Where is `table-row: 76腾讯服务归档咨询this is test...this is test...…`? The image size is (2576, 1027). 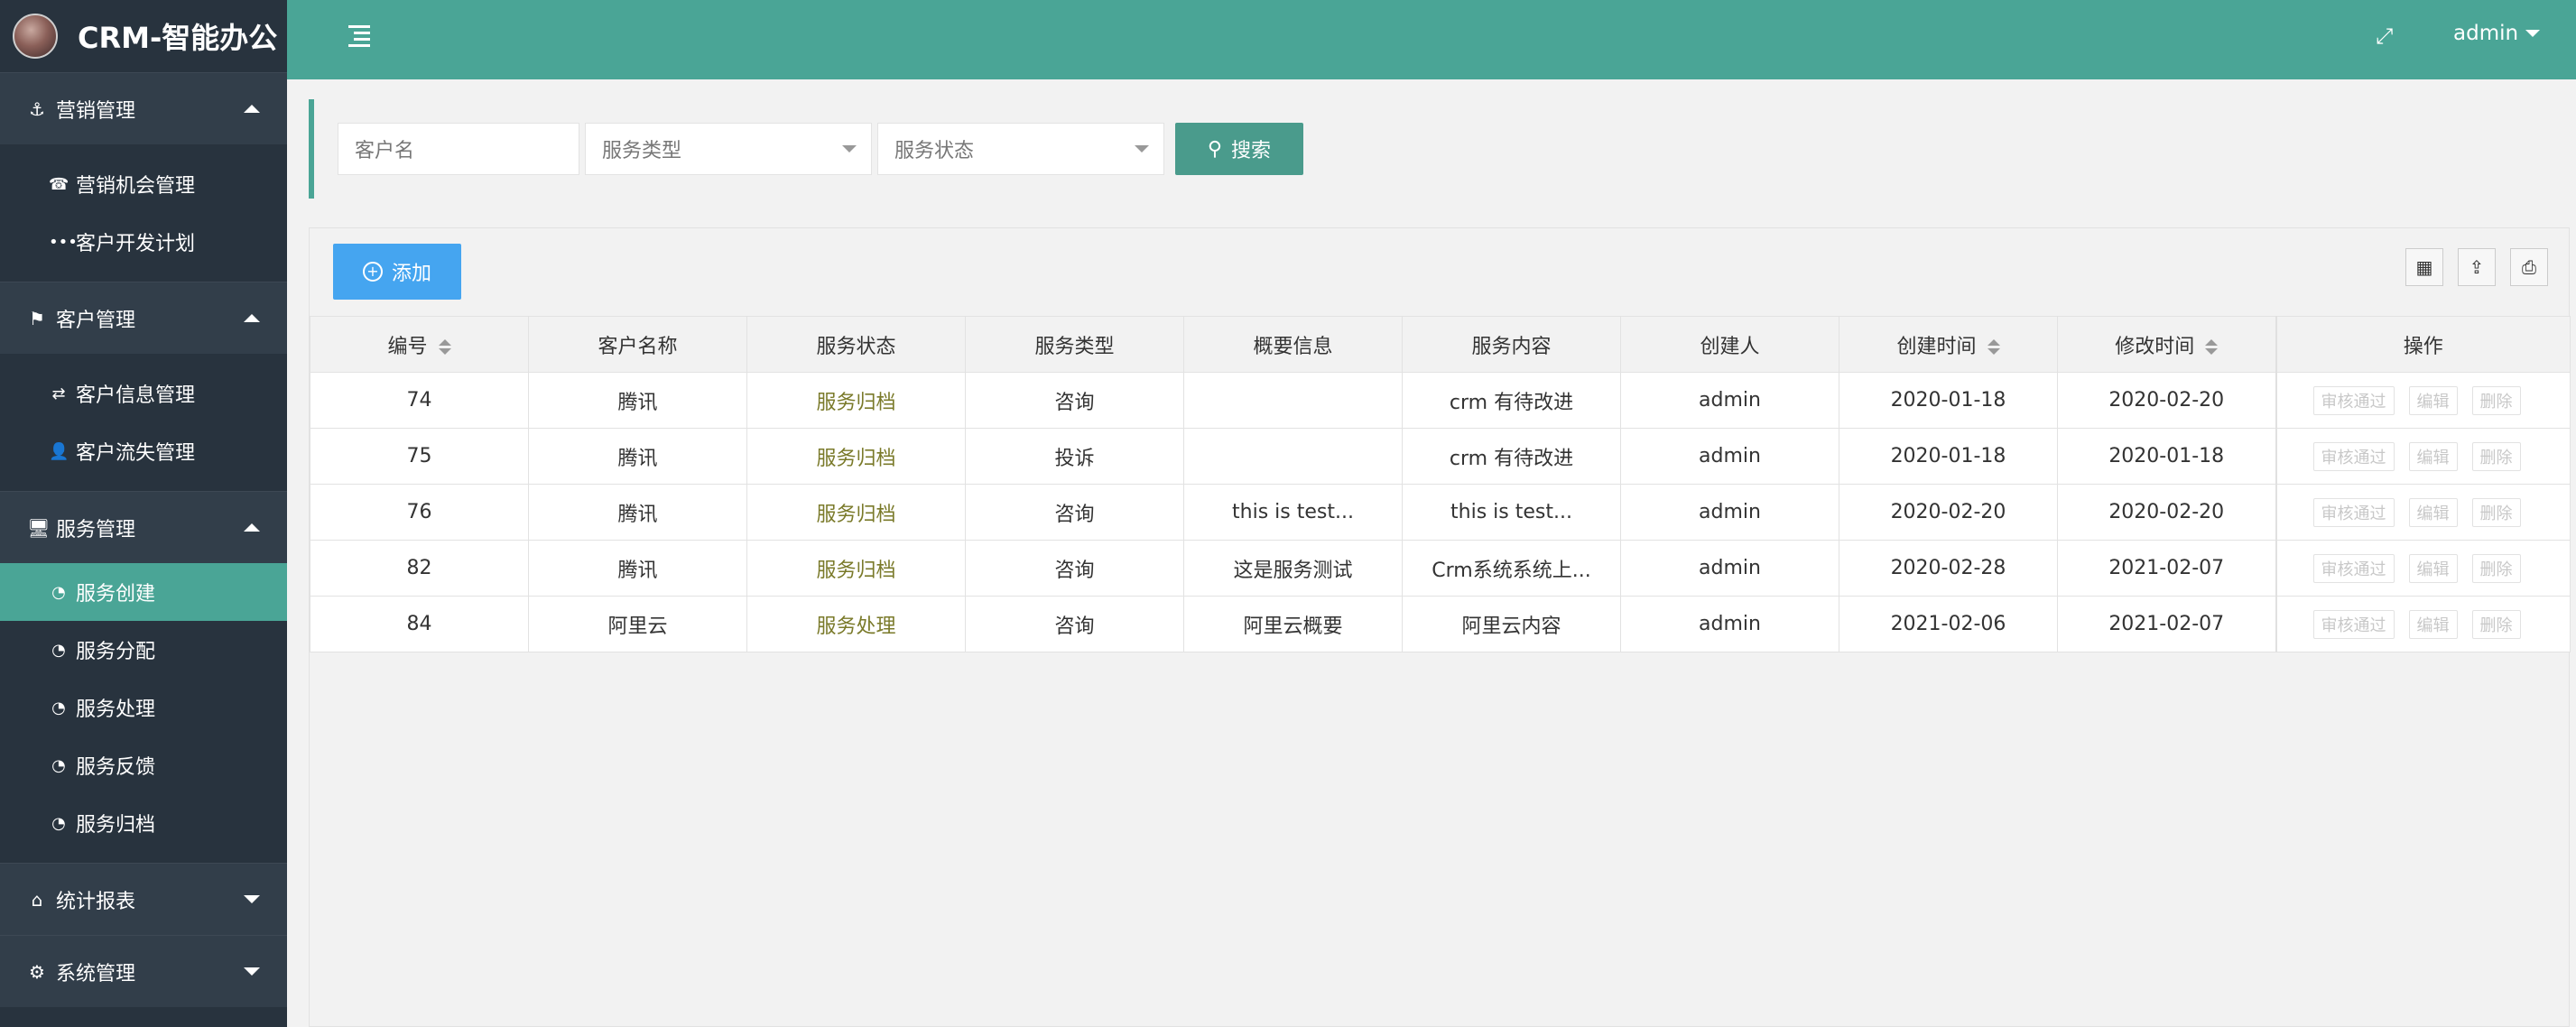
table-row: 76腾讯服务归档咨询this is test...this is test...… is located at coordinates (1441, 513).